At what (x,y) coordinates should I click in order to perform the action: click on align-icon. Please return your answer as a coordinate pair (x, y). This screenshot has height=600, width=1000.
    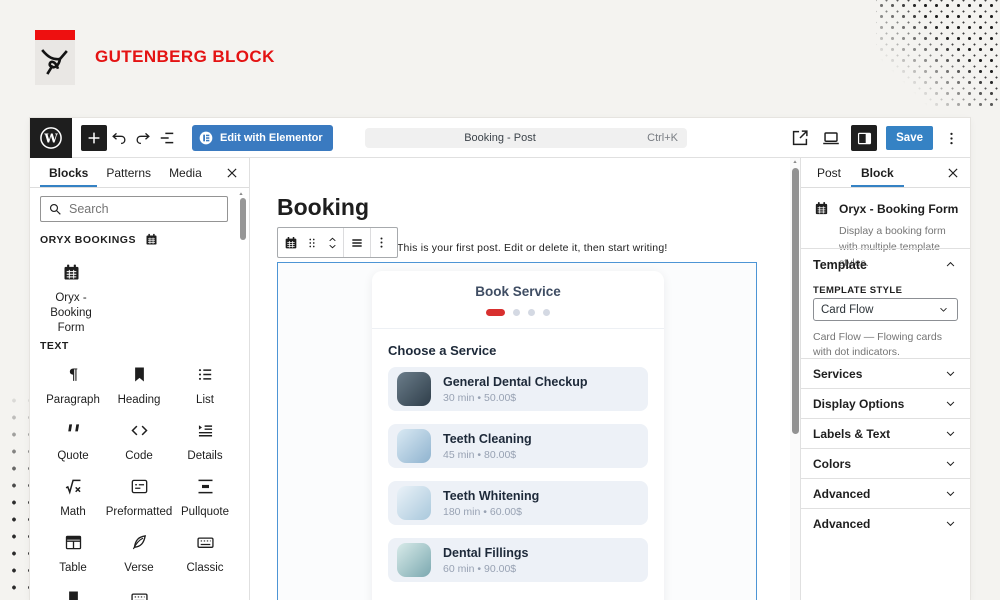
    Looking at the image, I should click on (357, 243).